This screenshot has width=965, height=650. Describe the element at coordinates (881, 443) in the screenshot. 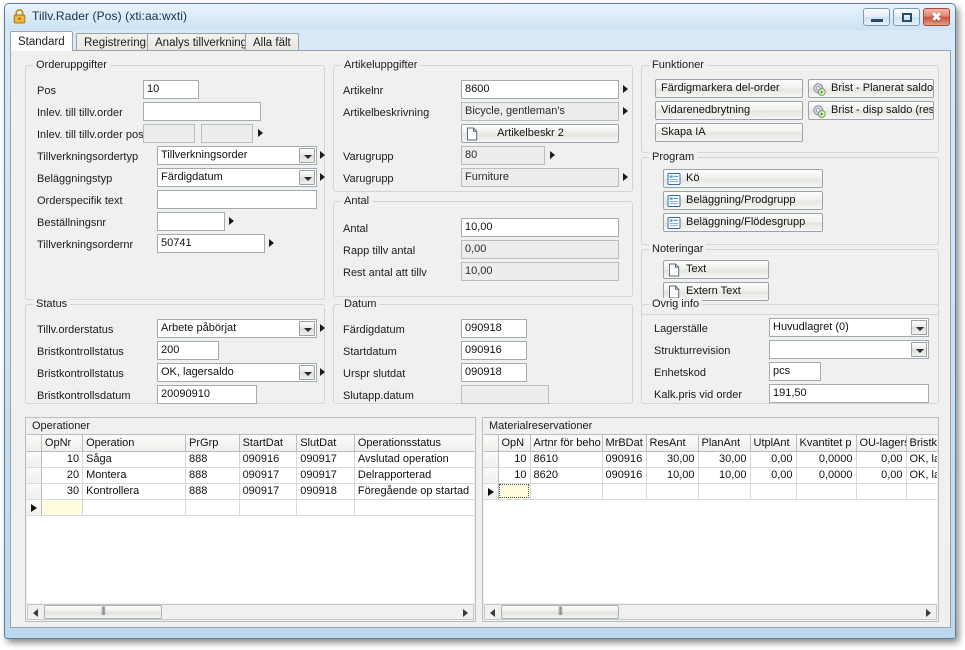

I see `col-ou-lagersaldo: OU-lagersä` at that location.